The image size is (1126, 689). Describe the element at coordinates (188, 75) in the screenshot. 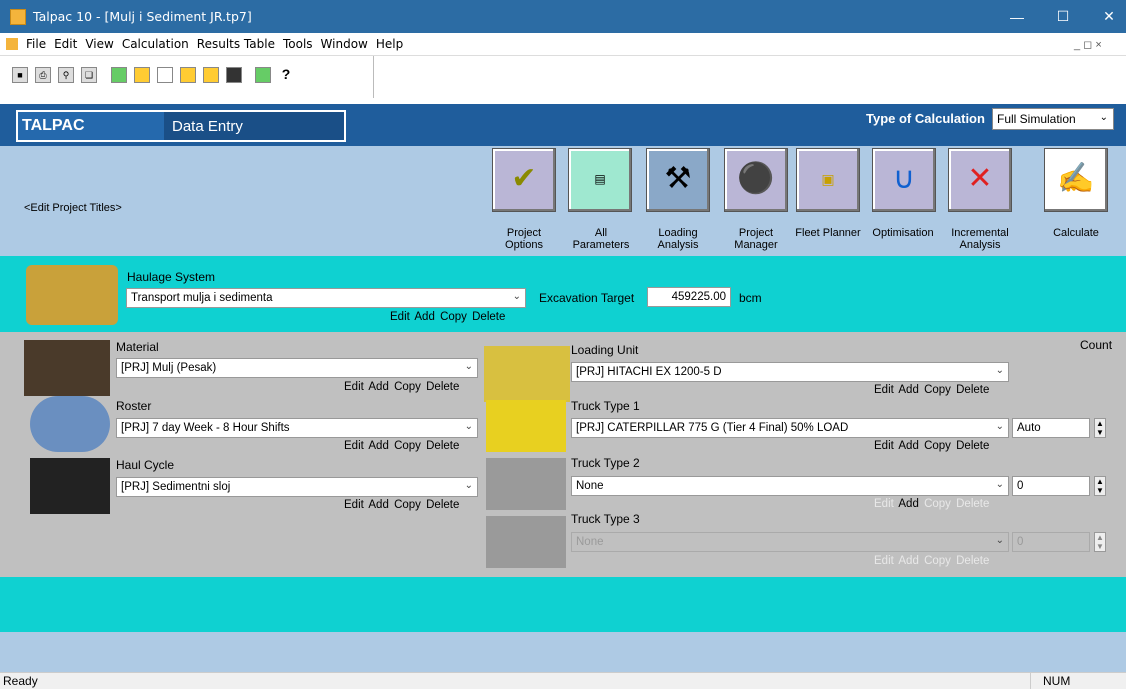

I see `haul-cycle-icon` at that location.